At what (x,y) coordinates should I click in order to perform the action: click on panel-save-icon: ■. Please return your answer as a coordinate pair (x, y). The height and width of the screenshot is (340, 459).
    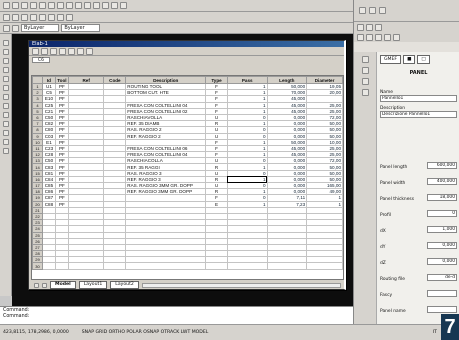
    Looking at the image, I should click on (409, 59).